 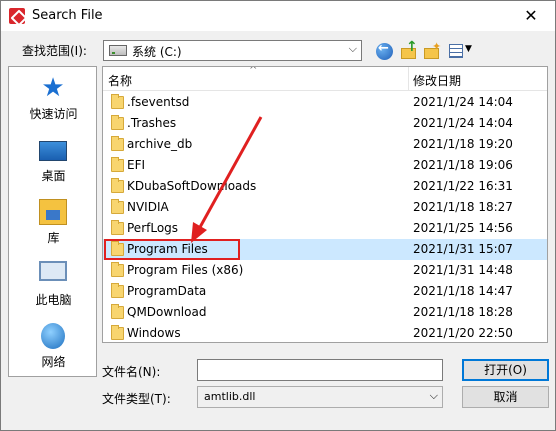 I want to click on new-folder-button: ✦, so click(x=432, y=51).